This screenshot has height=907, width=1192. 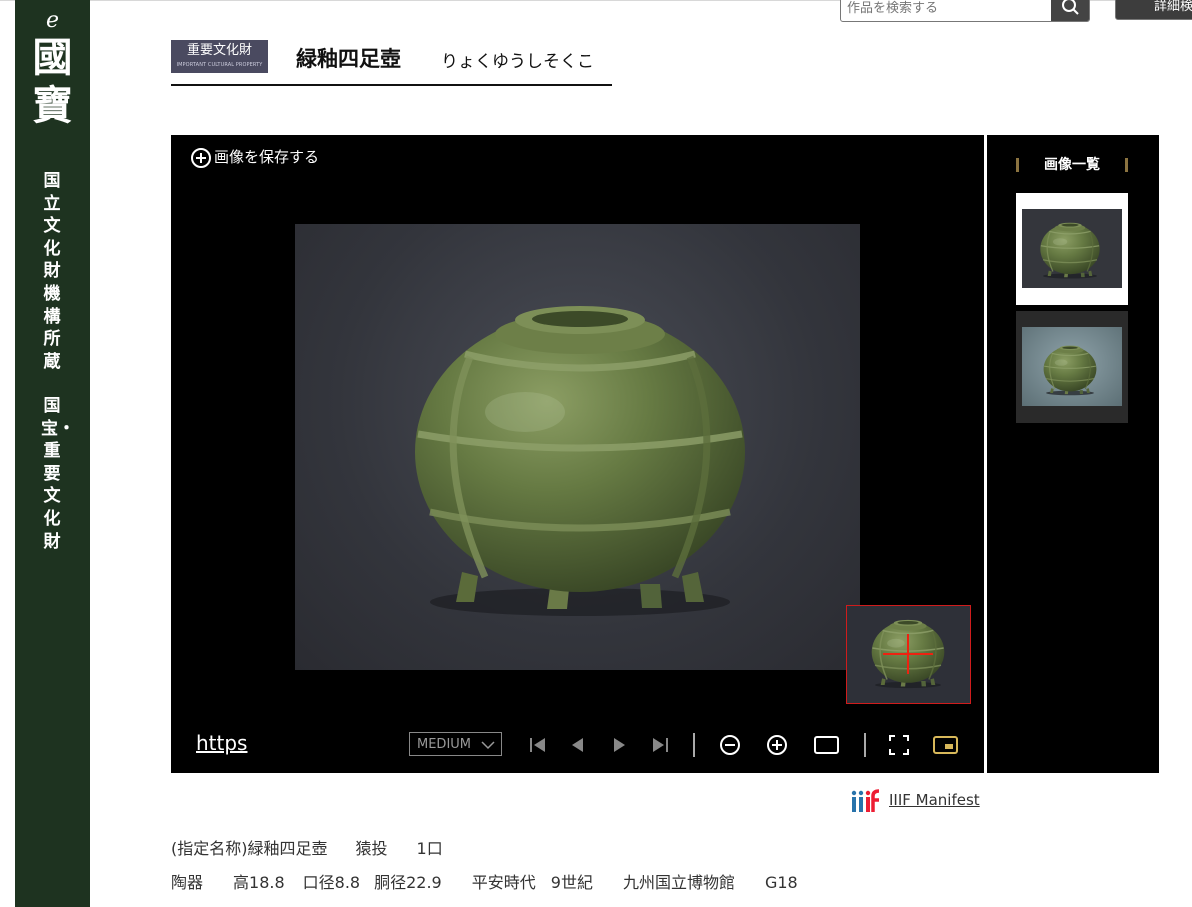 I want to click on badge-label: 重要文化財, so click(x=219, y=50).